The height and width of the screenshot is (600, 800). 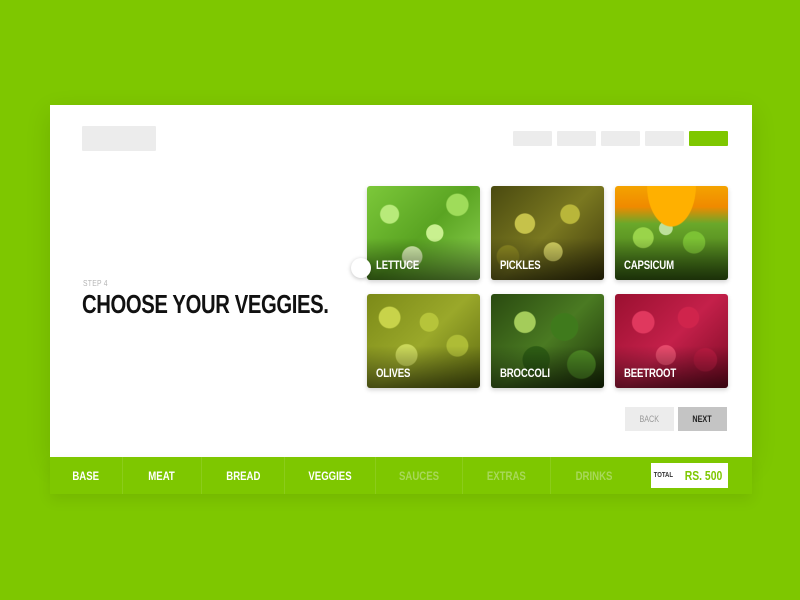 I want to click on step-progress, so click(x=620, y=138).